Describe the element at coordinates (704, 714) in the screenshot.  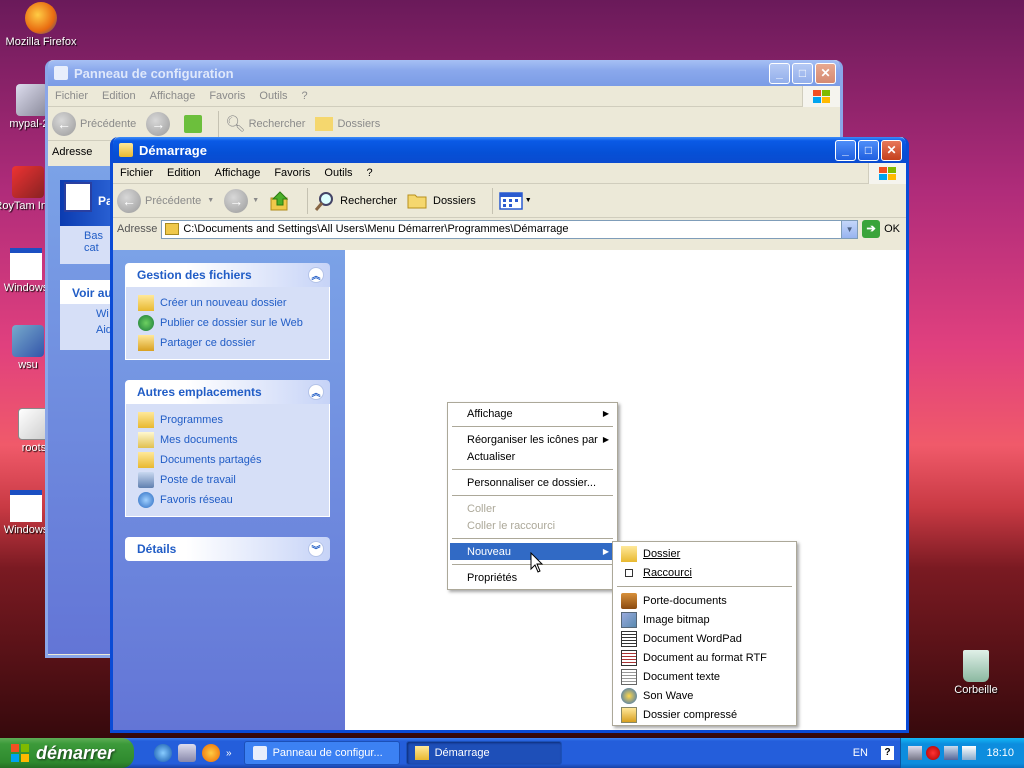
I see `new-item-dossier-compresse: Dossier compressé` at that location.